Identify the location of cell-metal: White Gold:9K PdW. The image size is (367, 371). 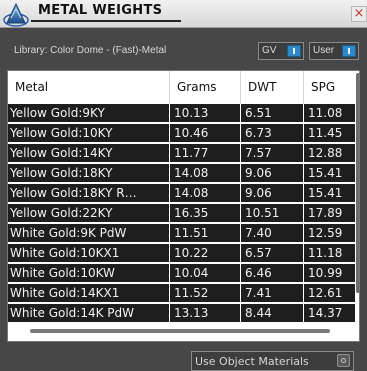
(89, 233).